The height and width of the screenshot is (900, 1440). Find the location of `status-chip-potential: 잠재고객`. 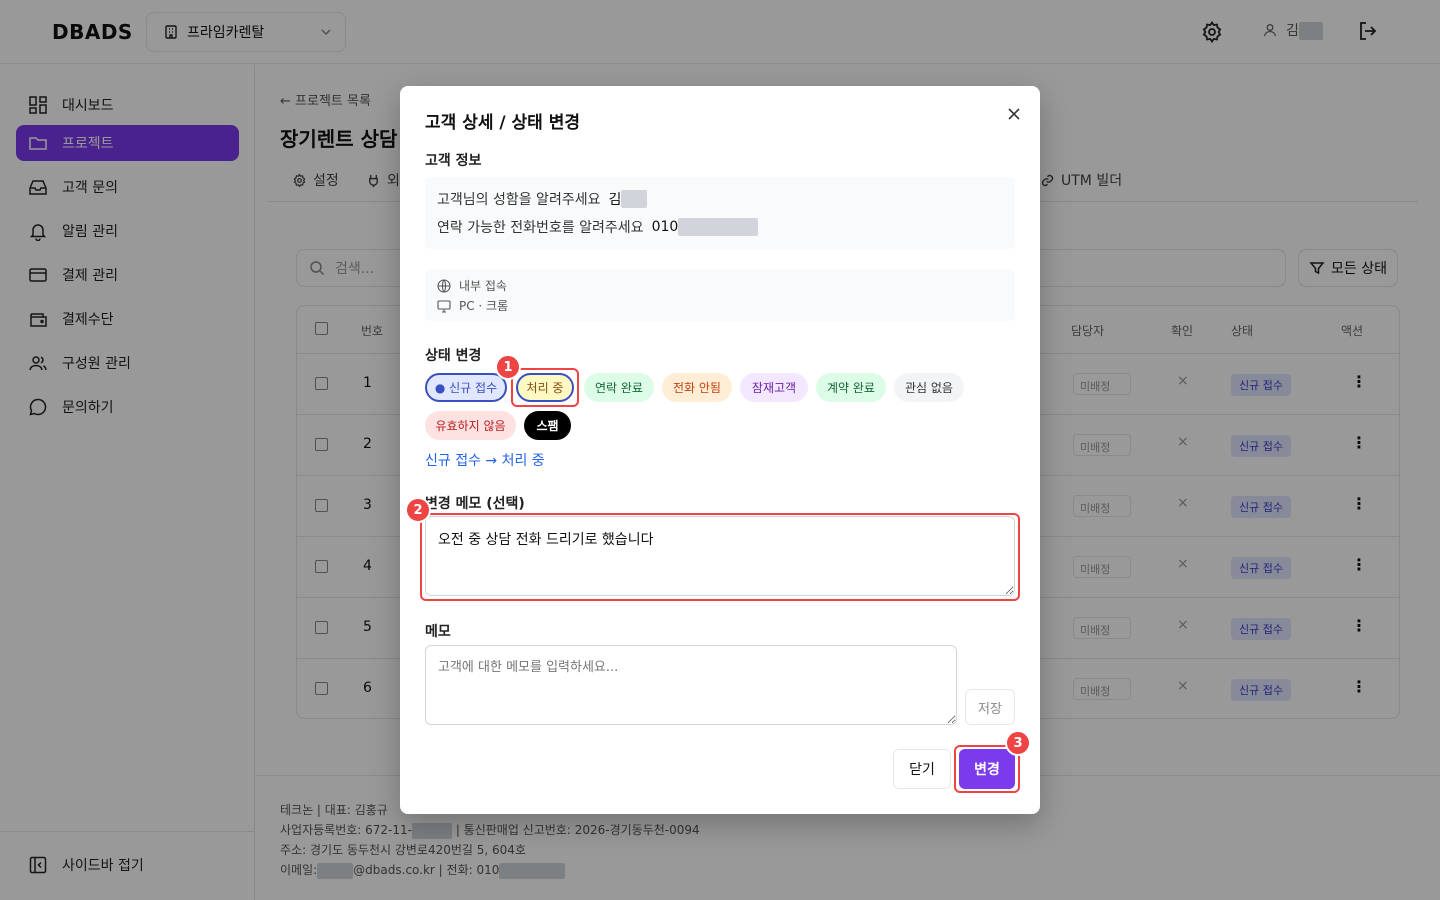

status-chip-potential: 잠재고객 is located at coordinates (774, 387).